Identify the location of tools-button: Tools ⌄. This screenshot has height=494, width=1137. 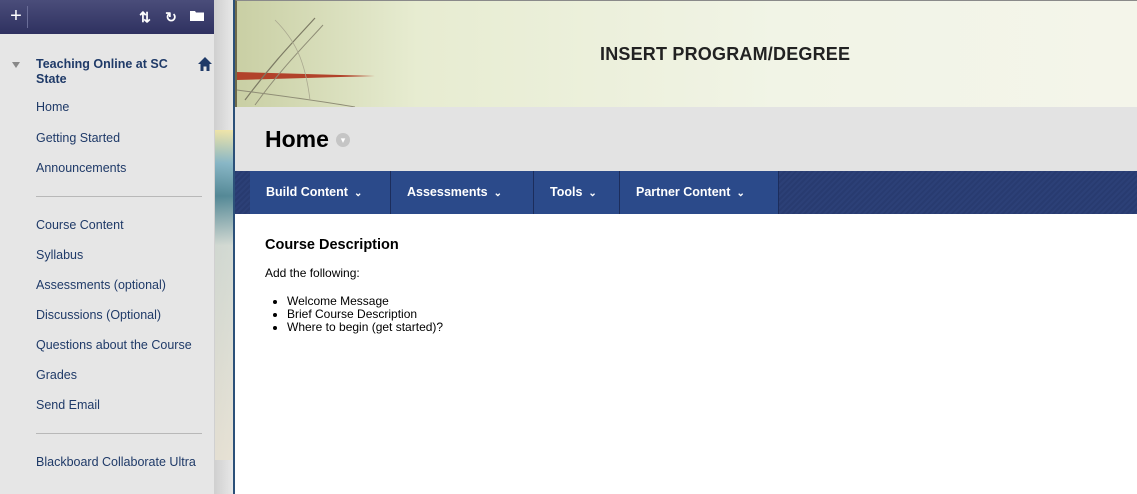
(577, 192).